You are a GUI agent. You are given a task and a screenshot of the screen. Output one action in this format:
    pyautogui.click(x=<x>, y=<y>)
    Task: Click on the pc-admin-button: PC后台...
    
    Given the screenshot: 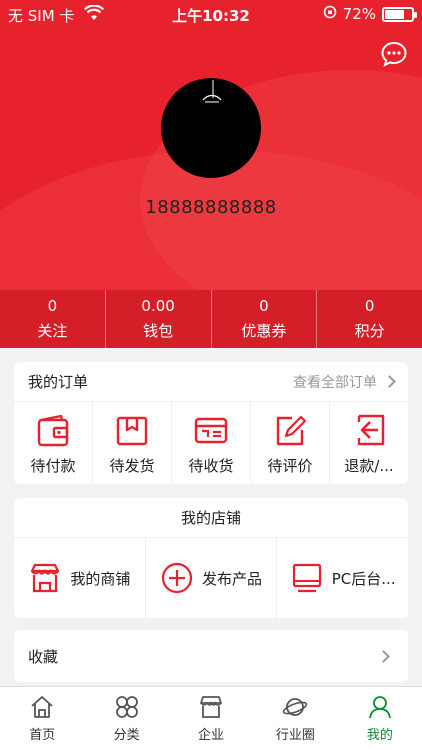 What is the action you would take?
    pyautogui.click(x=342, y=578)
    